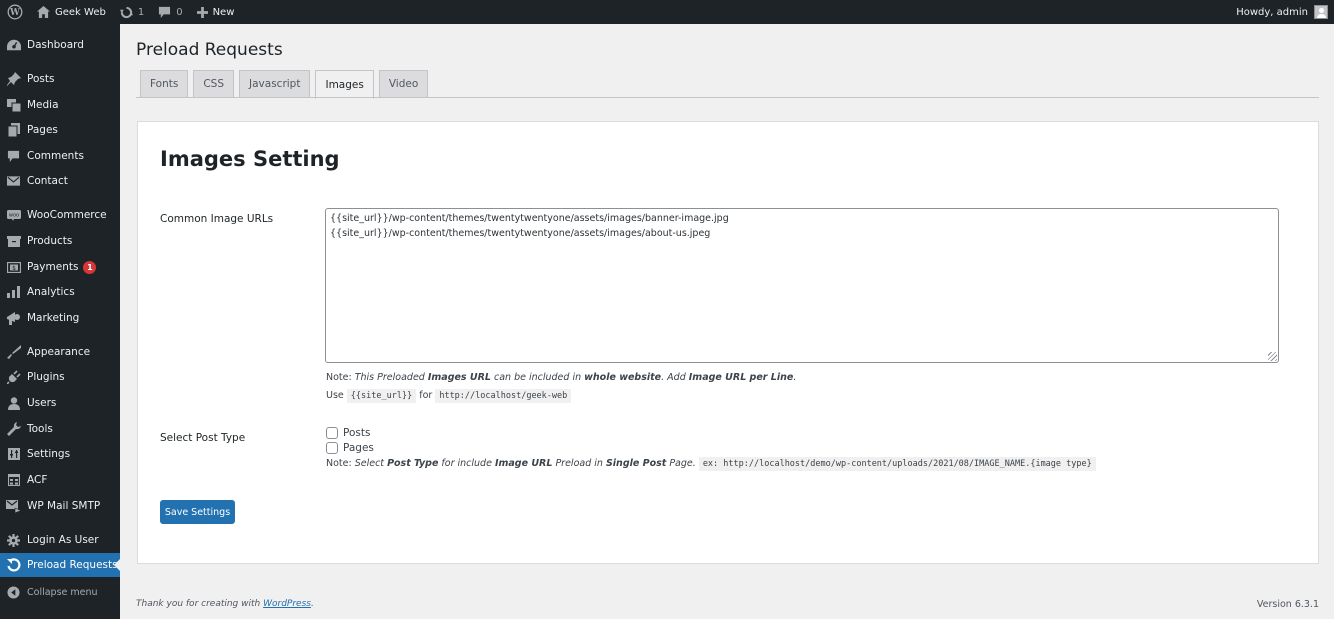  I want to click on section-heading: Images Setting, so click(250, 159).